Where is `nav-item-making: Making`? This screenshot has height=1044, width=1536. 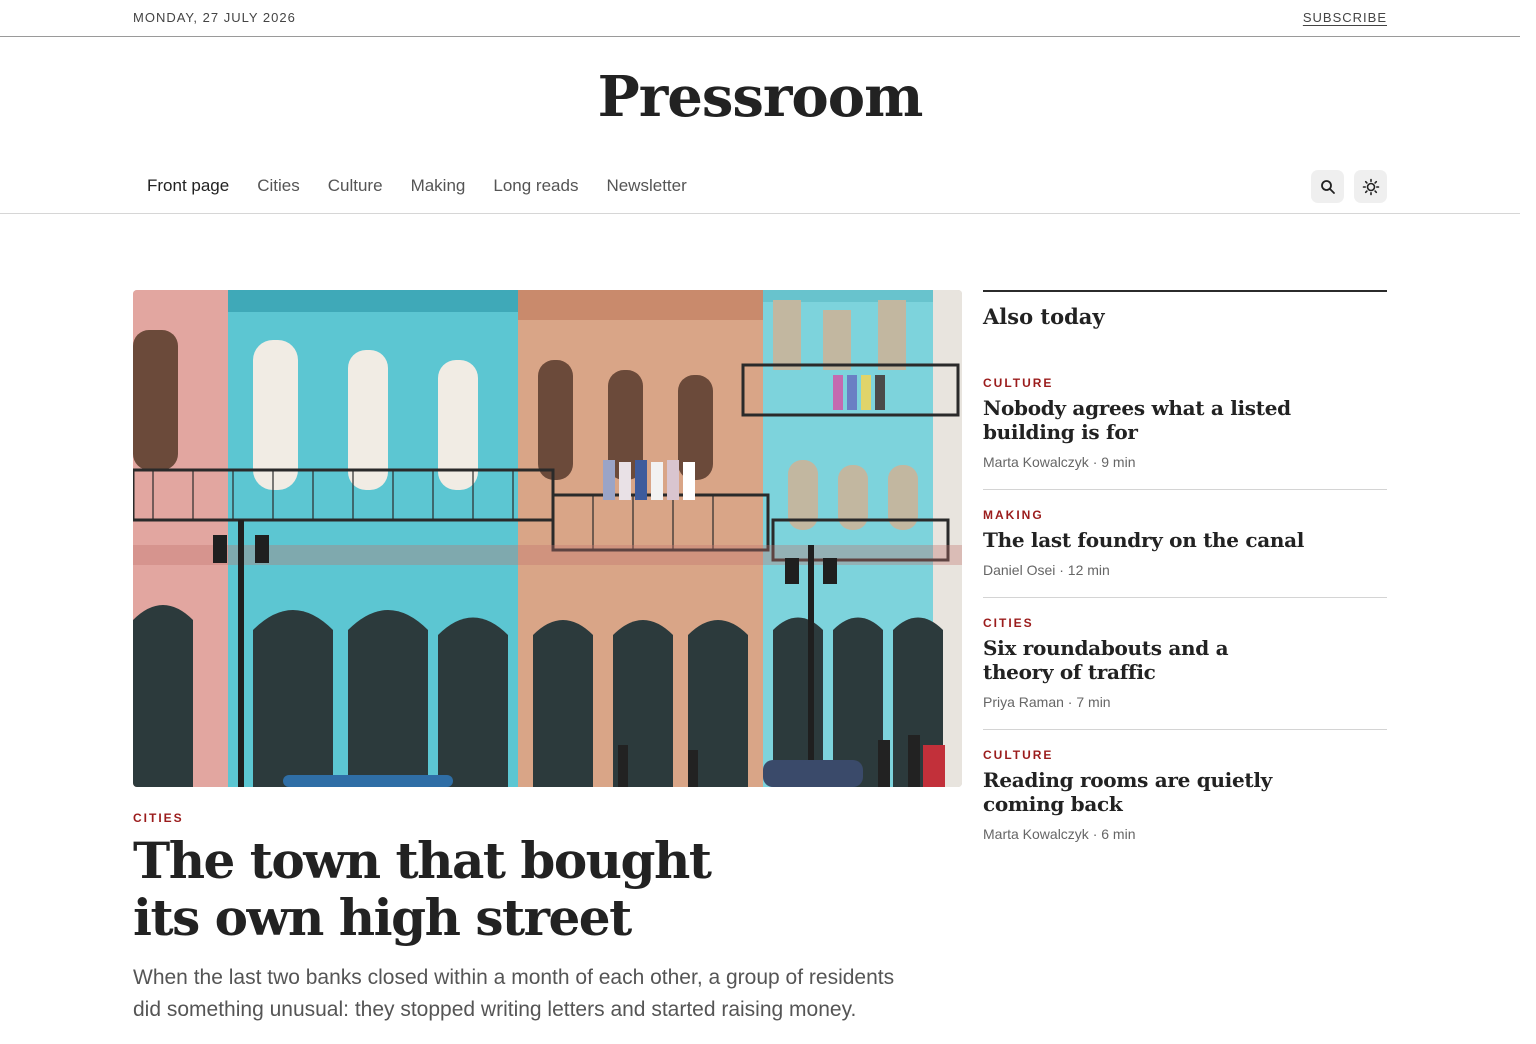 nav-item-making: Making is located at coordinates (438, 186).